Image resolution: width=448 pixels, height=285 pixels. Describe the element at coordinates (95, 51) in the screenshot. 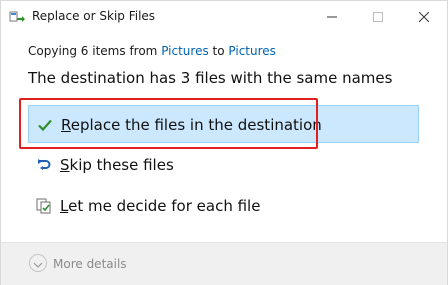

I see `copy-prefix: Copying 6 items from` at that location.